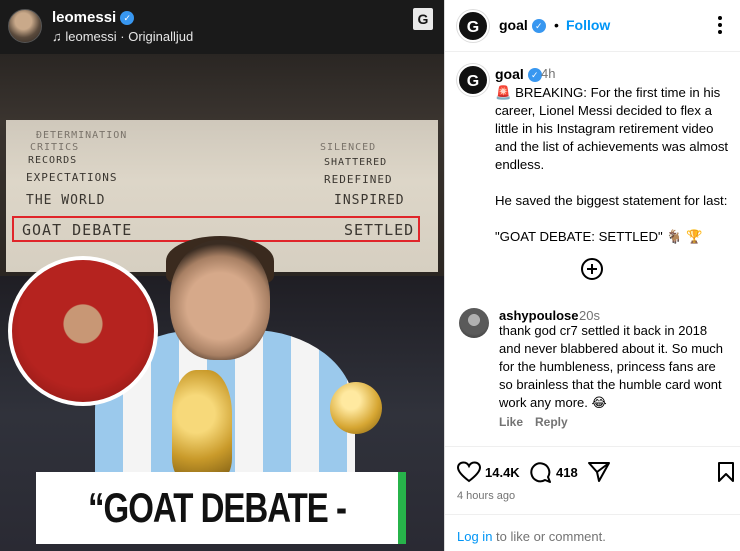  Describe the element at coordinates (356, 162) in the screenshot. I see `list-right: SHATTERED` at that location.